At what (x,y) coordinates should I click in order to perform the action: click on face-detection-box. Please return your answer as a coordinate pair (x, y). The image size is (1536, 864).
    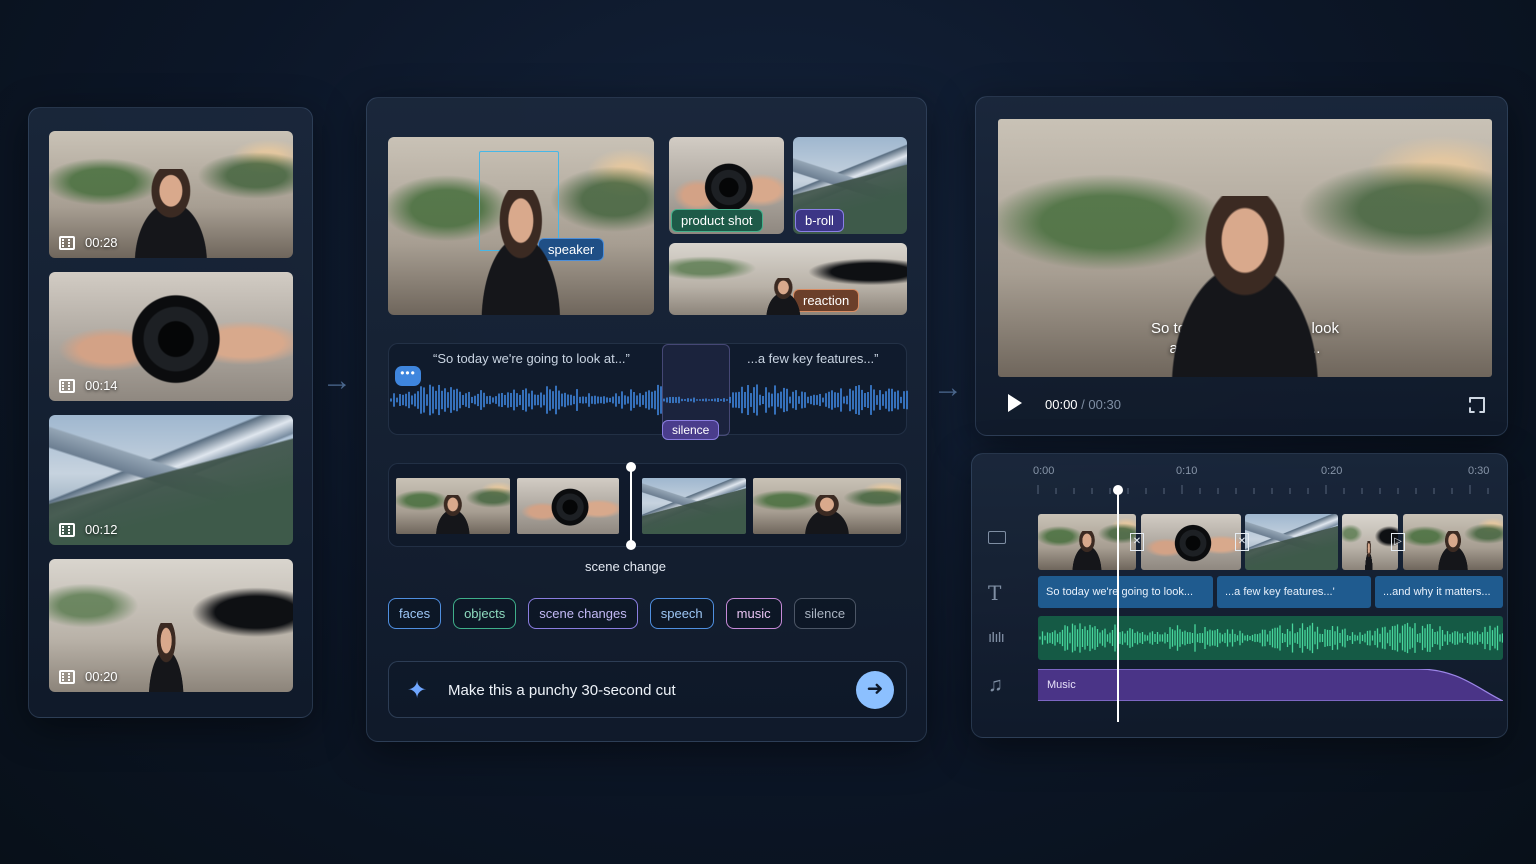
    Looking at the image, I should click on (519, 201).